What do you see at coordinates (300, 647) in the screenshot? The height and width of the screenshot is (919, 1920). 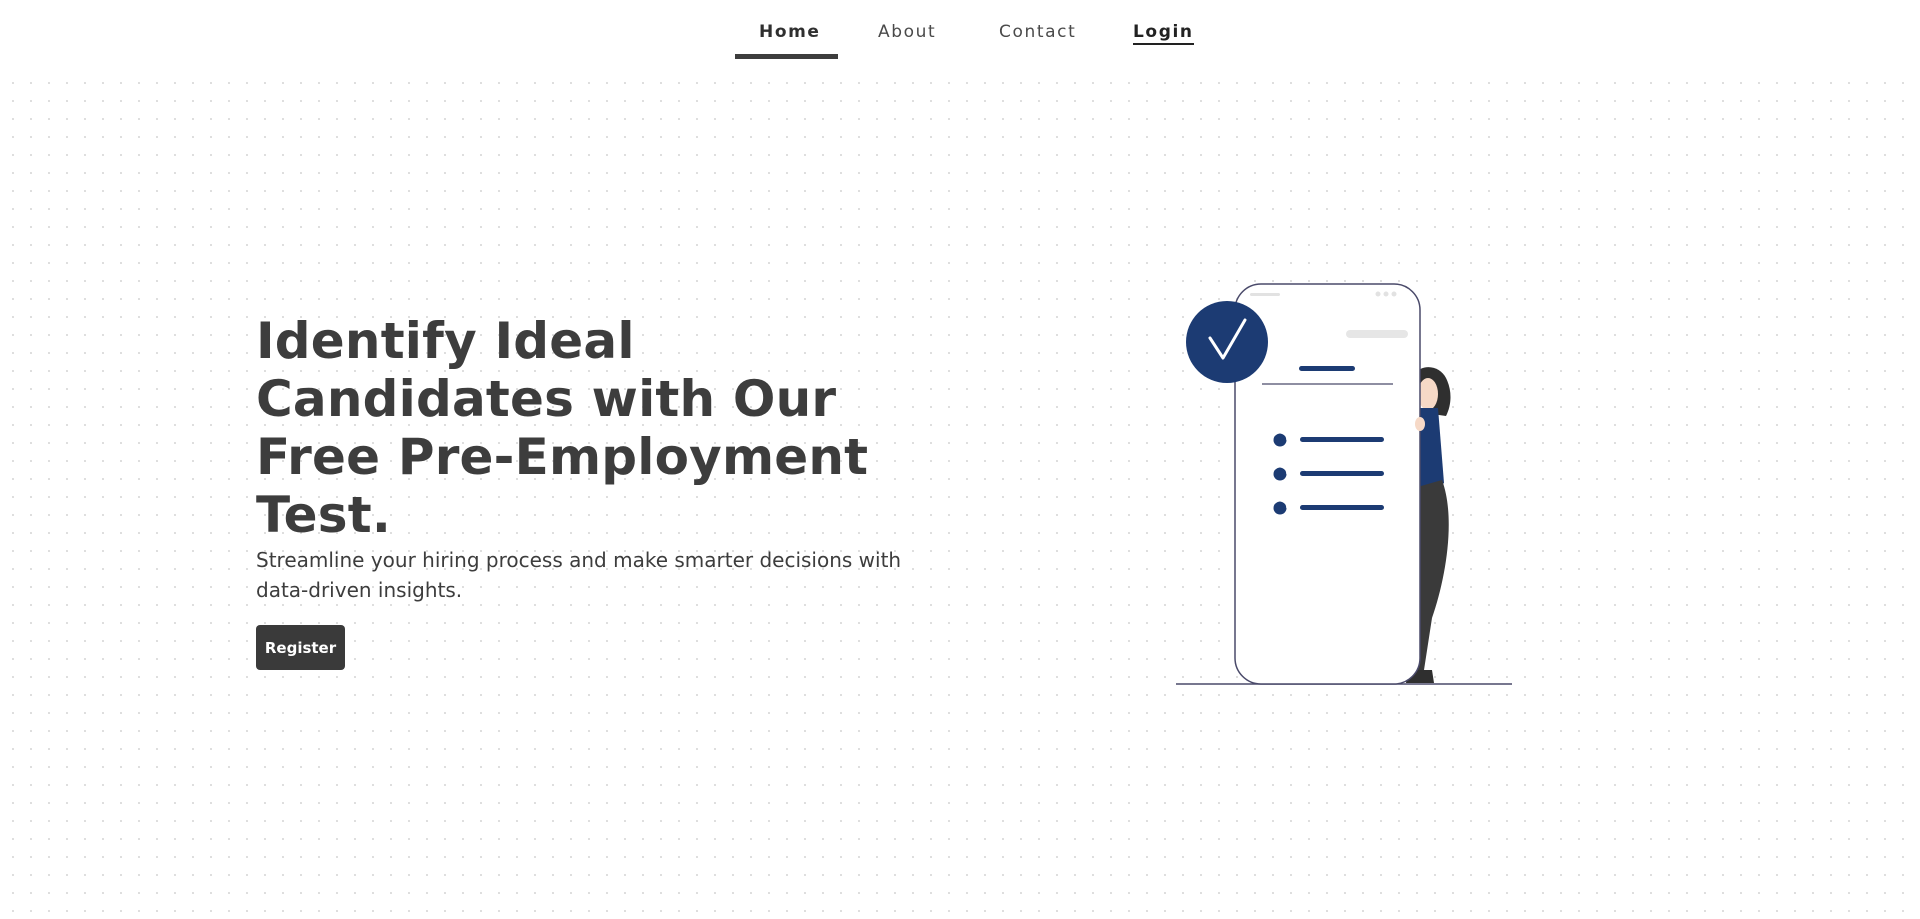 I see `register-button: Register` at bounding box center [300, 647].